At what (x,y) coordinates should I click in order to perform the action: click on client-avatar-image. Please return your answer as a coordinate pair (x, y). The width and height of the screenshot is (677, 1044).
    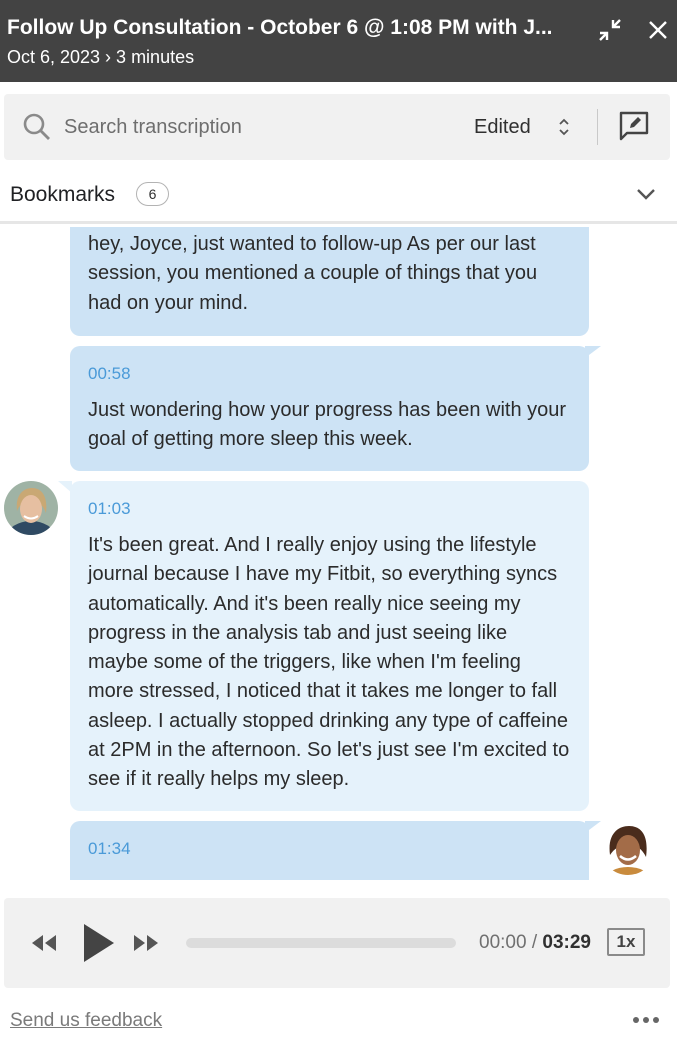
    Looking at the image, I should click on (31, 508).